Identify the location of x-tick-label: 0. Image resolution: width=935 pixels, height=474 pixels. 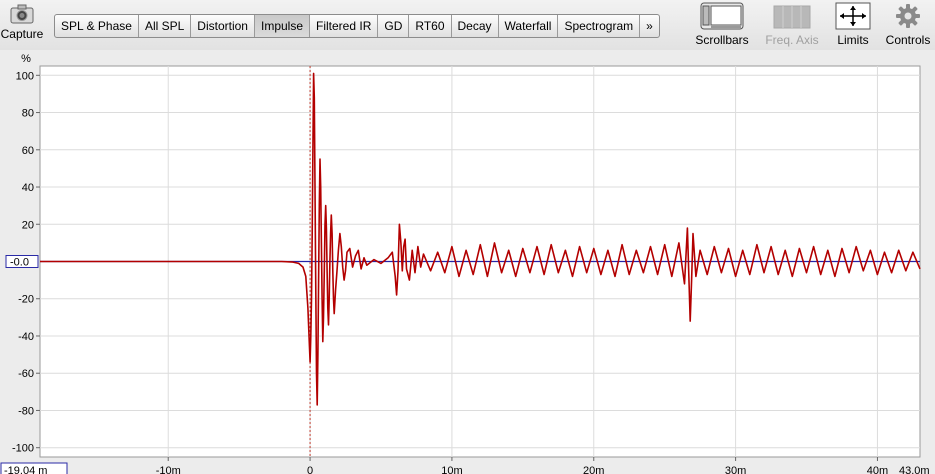
(310, 469).